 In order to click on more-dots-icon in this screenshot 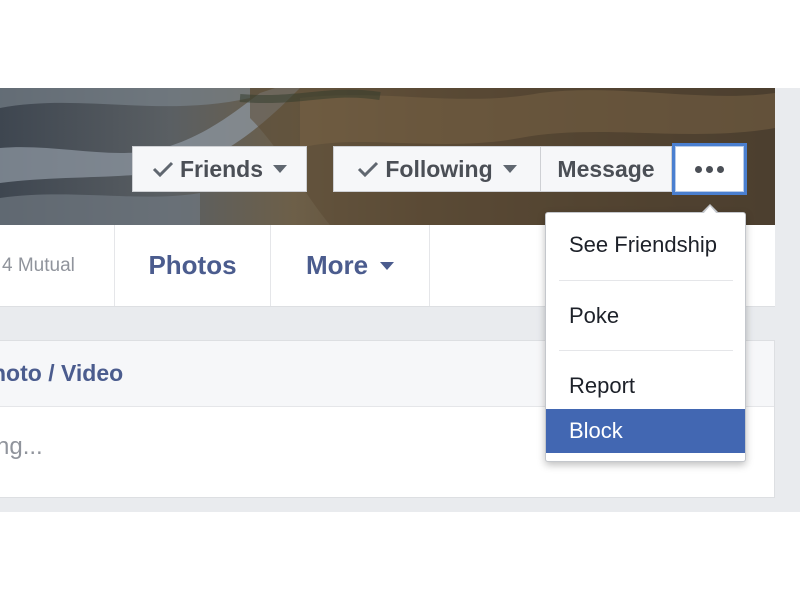, I will do `click(709, 169)`.